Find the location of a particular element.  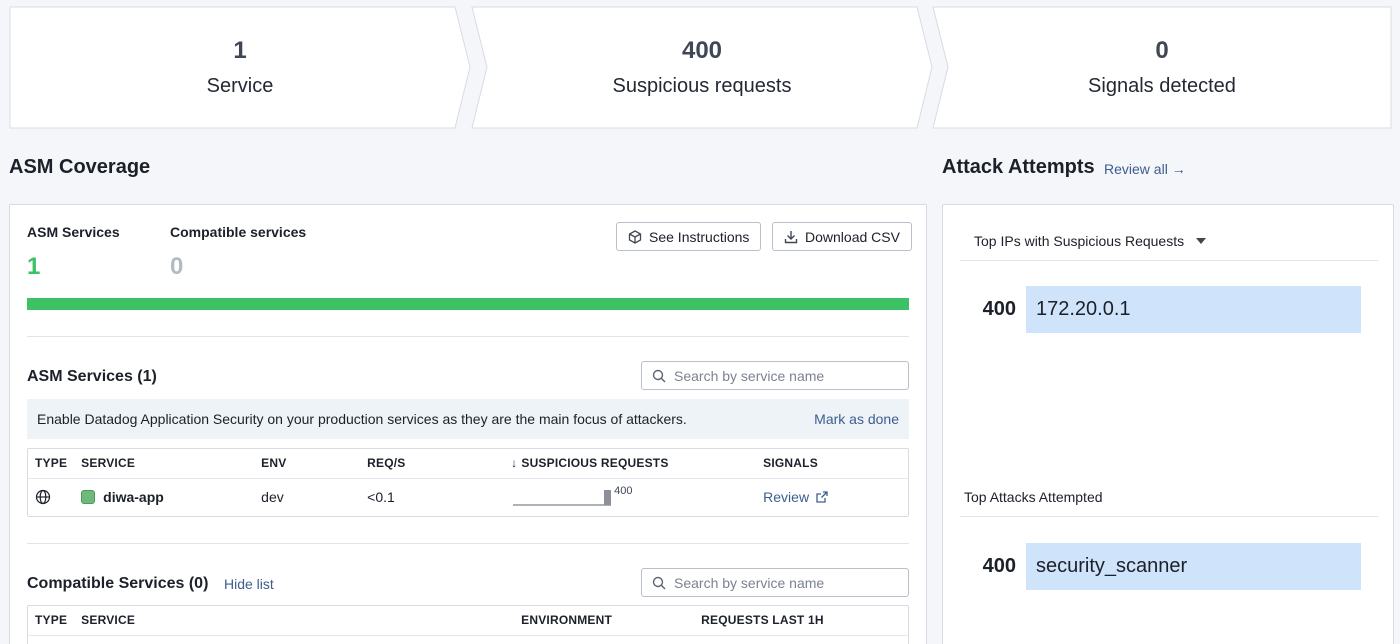

top-ips-dropdown-label: Top IPs with Suspicious Requests is located at coordinates (1079, 241).